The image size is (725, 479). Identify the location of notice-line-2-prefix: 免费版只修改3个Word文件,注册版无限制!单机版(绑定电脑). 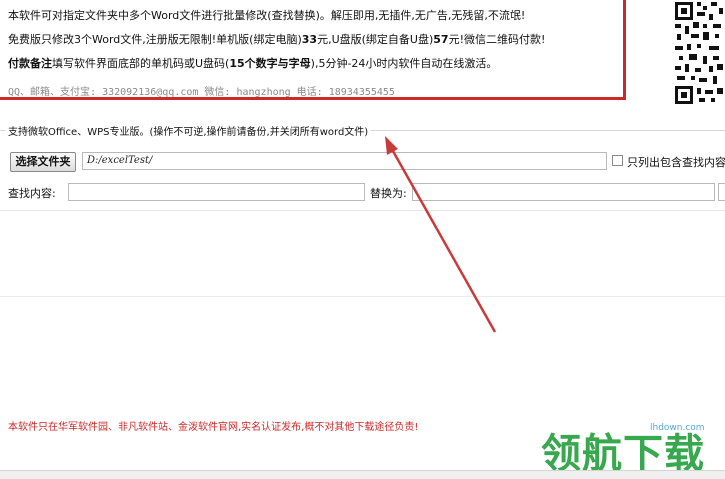
(155, 39).